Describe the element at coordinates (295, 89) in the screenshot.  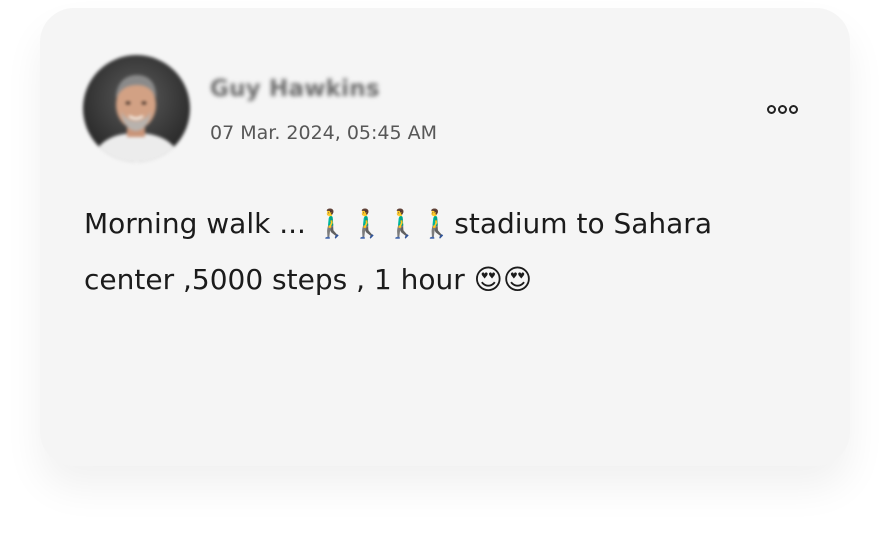
I see `author-name: Guy Hawkins` at that location.